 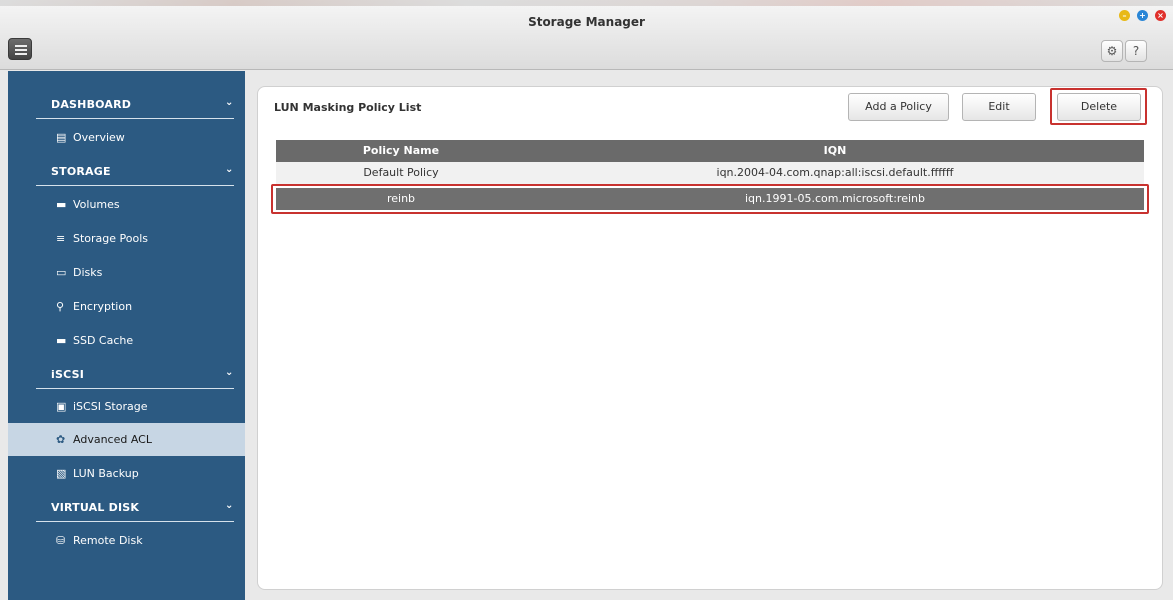 I want to click on column-header-policy-name: Policy Name, so click(x=401, y=151).